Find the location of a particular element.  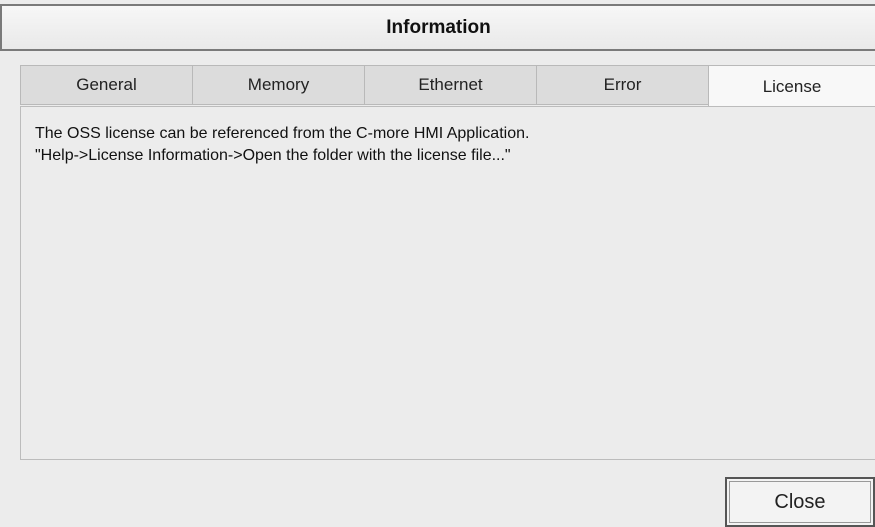

dialog-title: Information is located at coordinates (438, 27).